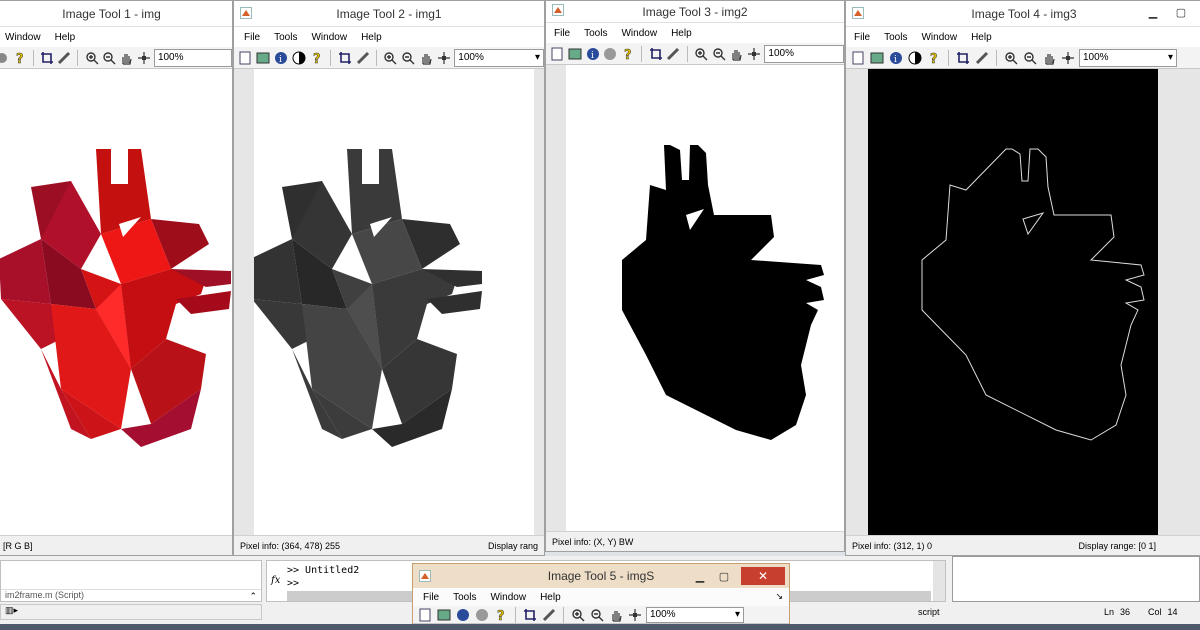 This screenshot has height=630, width=1200. Describe the element at coordinates (939, 581) in the screenshot. I see `vertical-scrollbar` at that location.